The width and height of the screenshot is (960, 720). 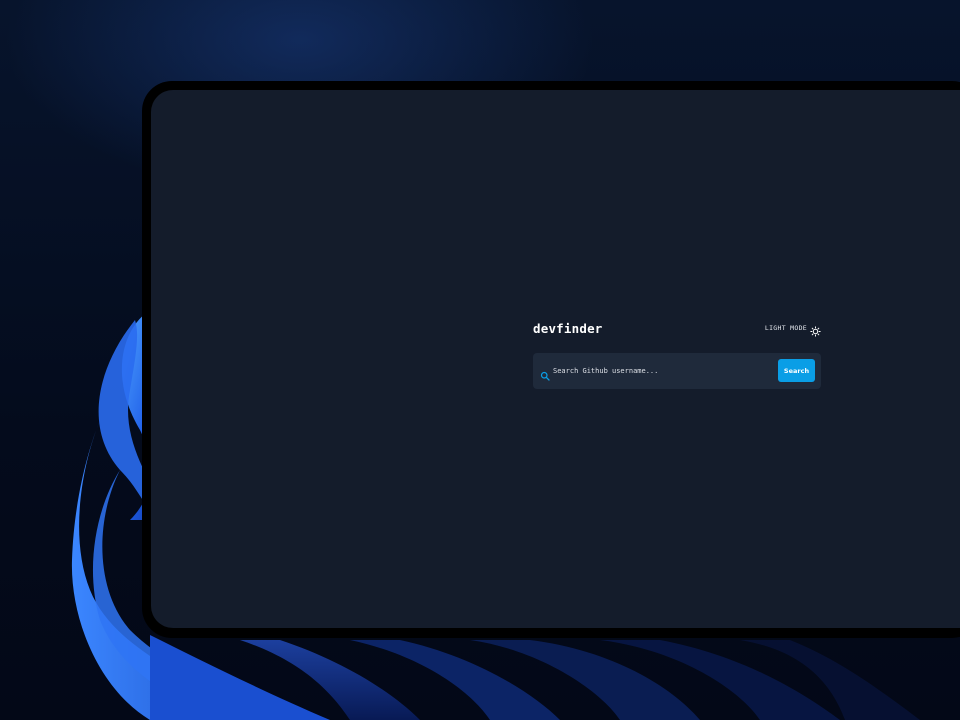 I want to click on search-bar: Search, so click(x=677, y=371).